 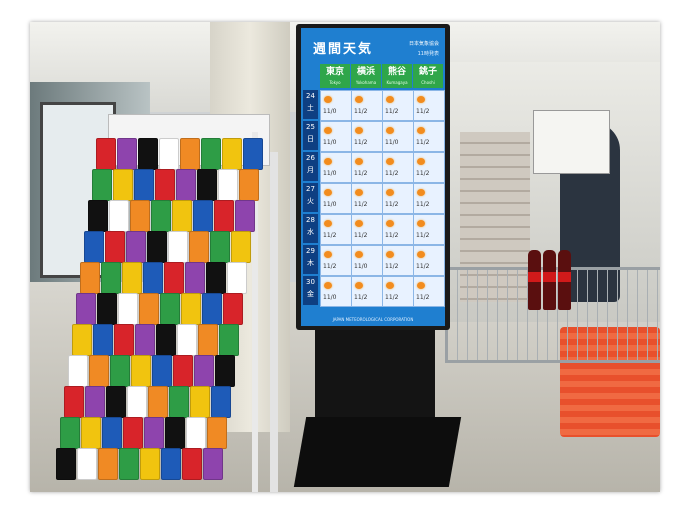 What do you see at coordinates (423, 44) in the screenshot?
I see `agency-label: 日本気象協会` at bounding box center [423, 44].